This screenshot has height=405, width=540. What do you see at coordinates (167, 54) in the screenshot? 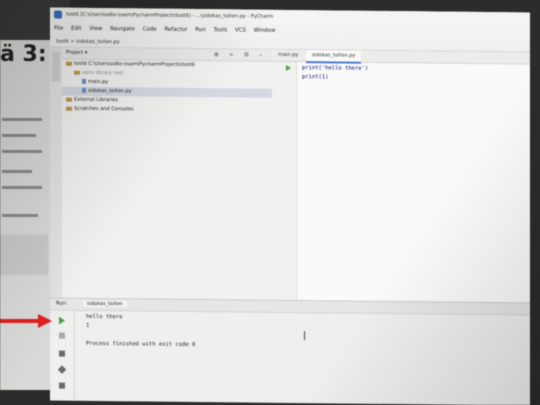
I see `project-panel-header: Project ▾ ⊕ ÷ ⚙ –` at bounding box center [167, 54].